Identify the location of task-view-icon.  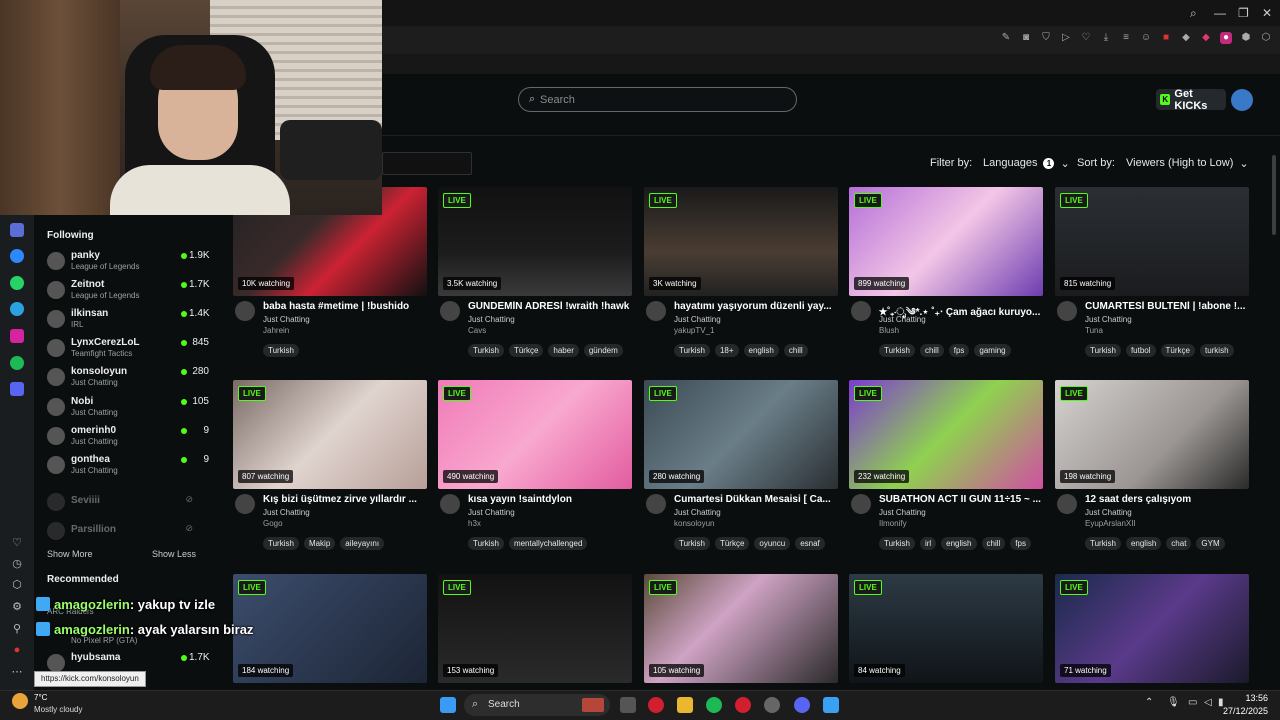
(628, 705).